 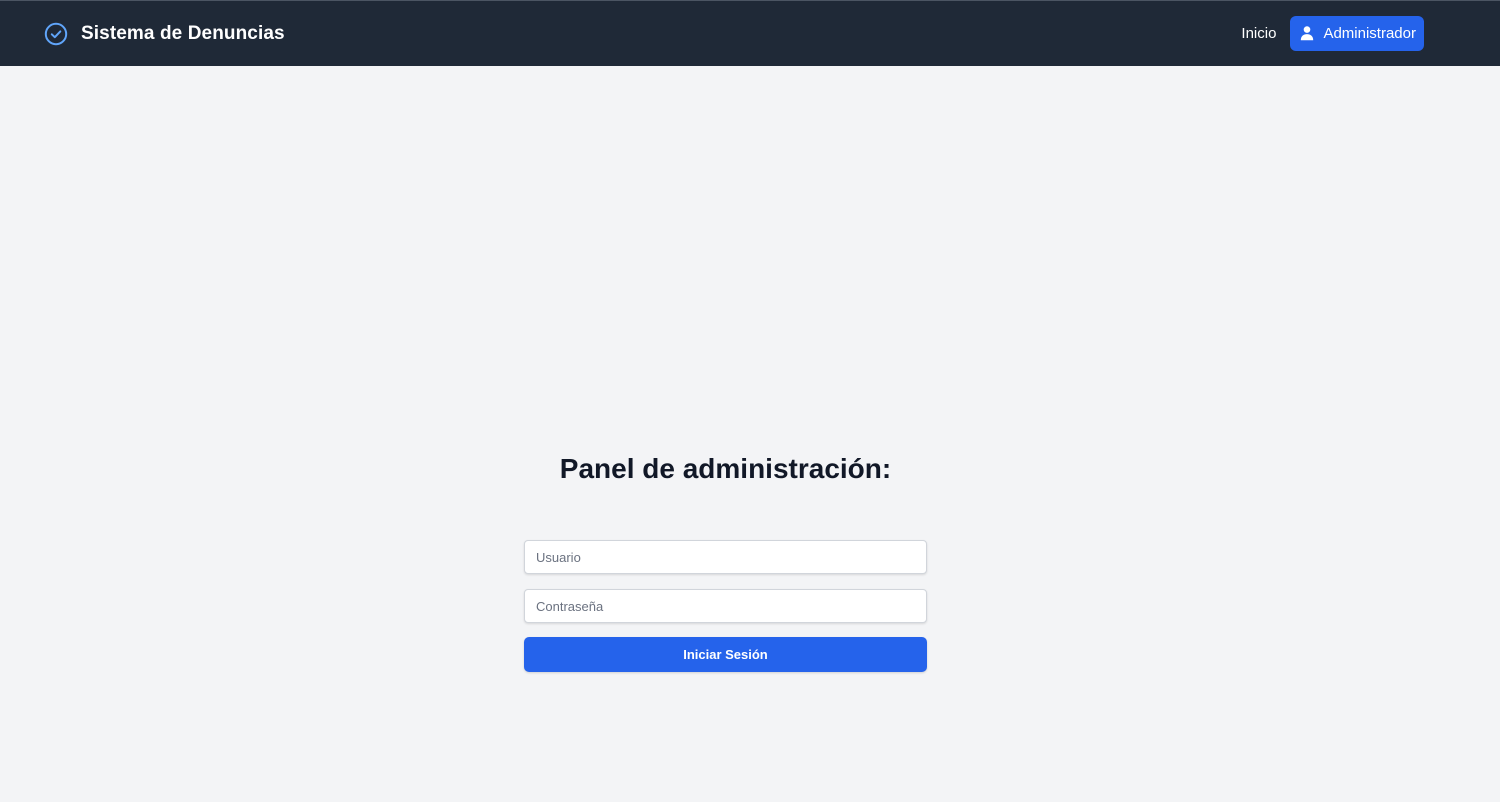 I want to click on nav-menu: Inicio Administrador, so click(x=1332, y=33).